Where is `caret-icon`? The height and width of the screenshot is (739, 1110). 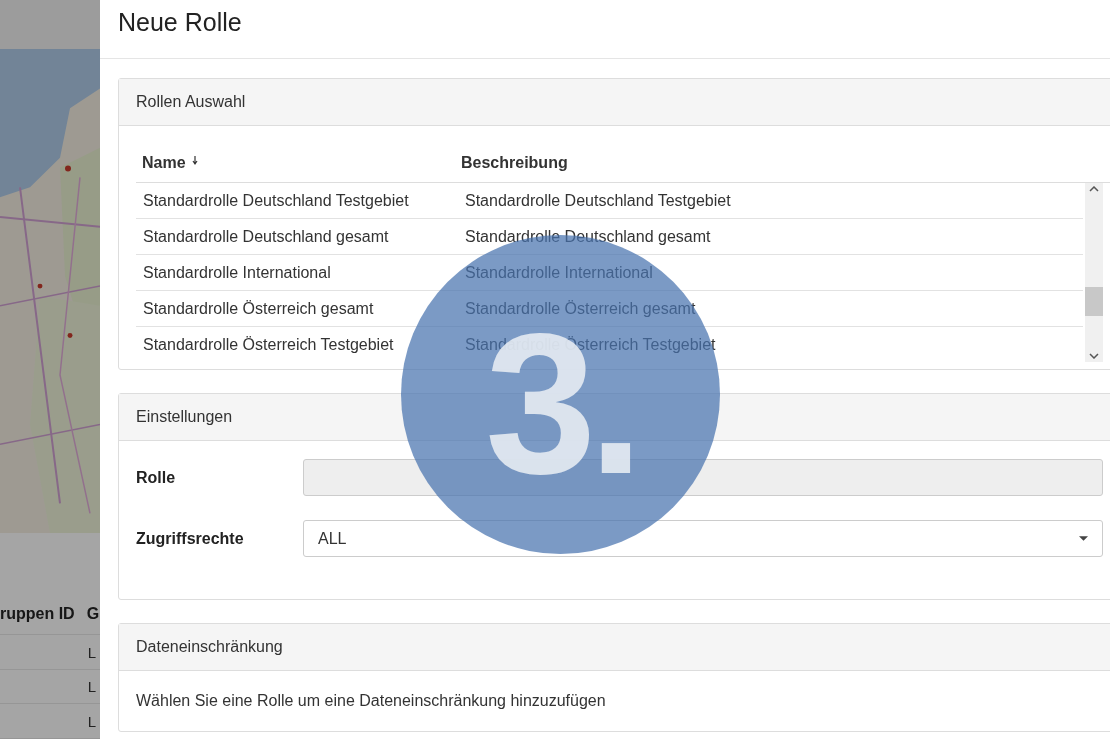
caret-icon is located at coordinates (1083, 538).